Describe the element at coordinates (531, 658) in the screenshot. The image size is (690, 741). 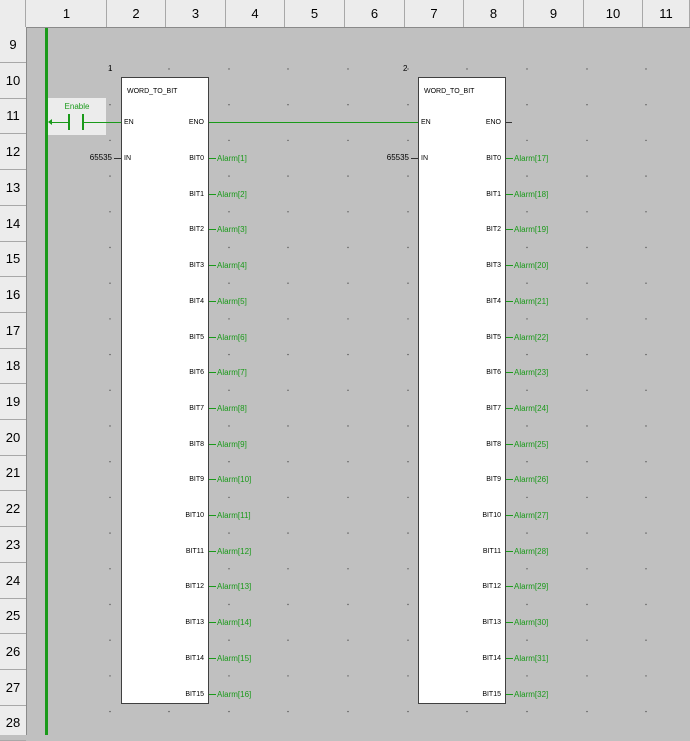
I see `output-variable: Alarm[31]` at that location.